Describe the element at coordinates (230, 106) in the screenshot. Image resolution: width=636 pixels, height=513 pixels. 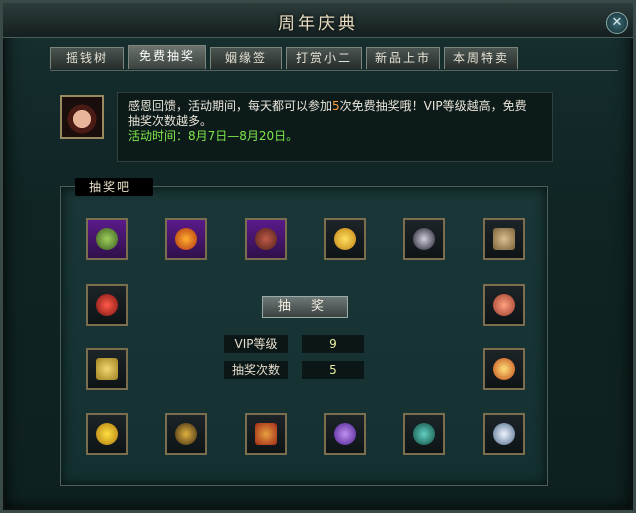
I see `description-text: 感恩回馈，活动期间，每天都可以参加` at that location.